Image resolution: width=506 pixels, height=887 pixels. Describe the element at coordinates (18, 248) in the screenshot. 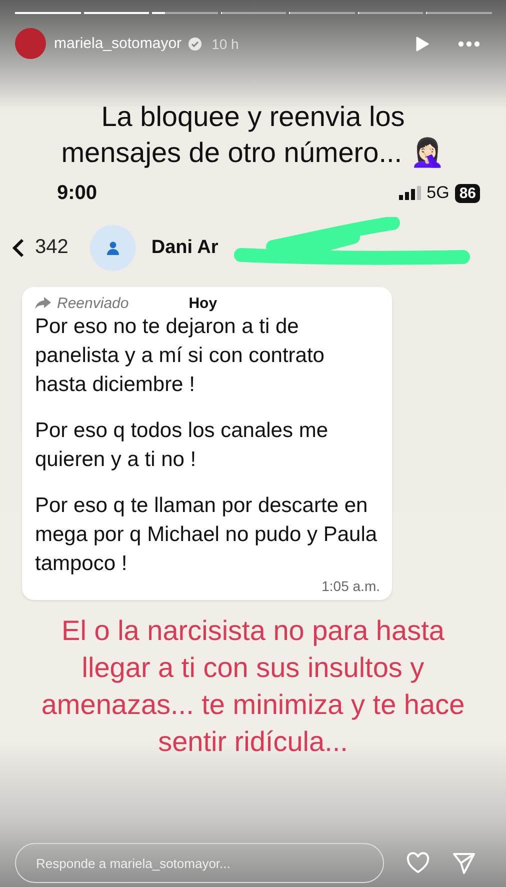

I see `back-icon` at that location.